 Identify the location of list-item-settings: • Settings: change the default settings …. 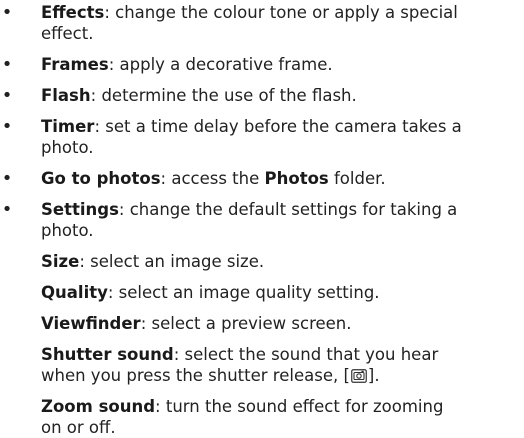
(262, 220).